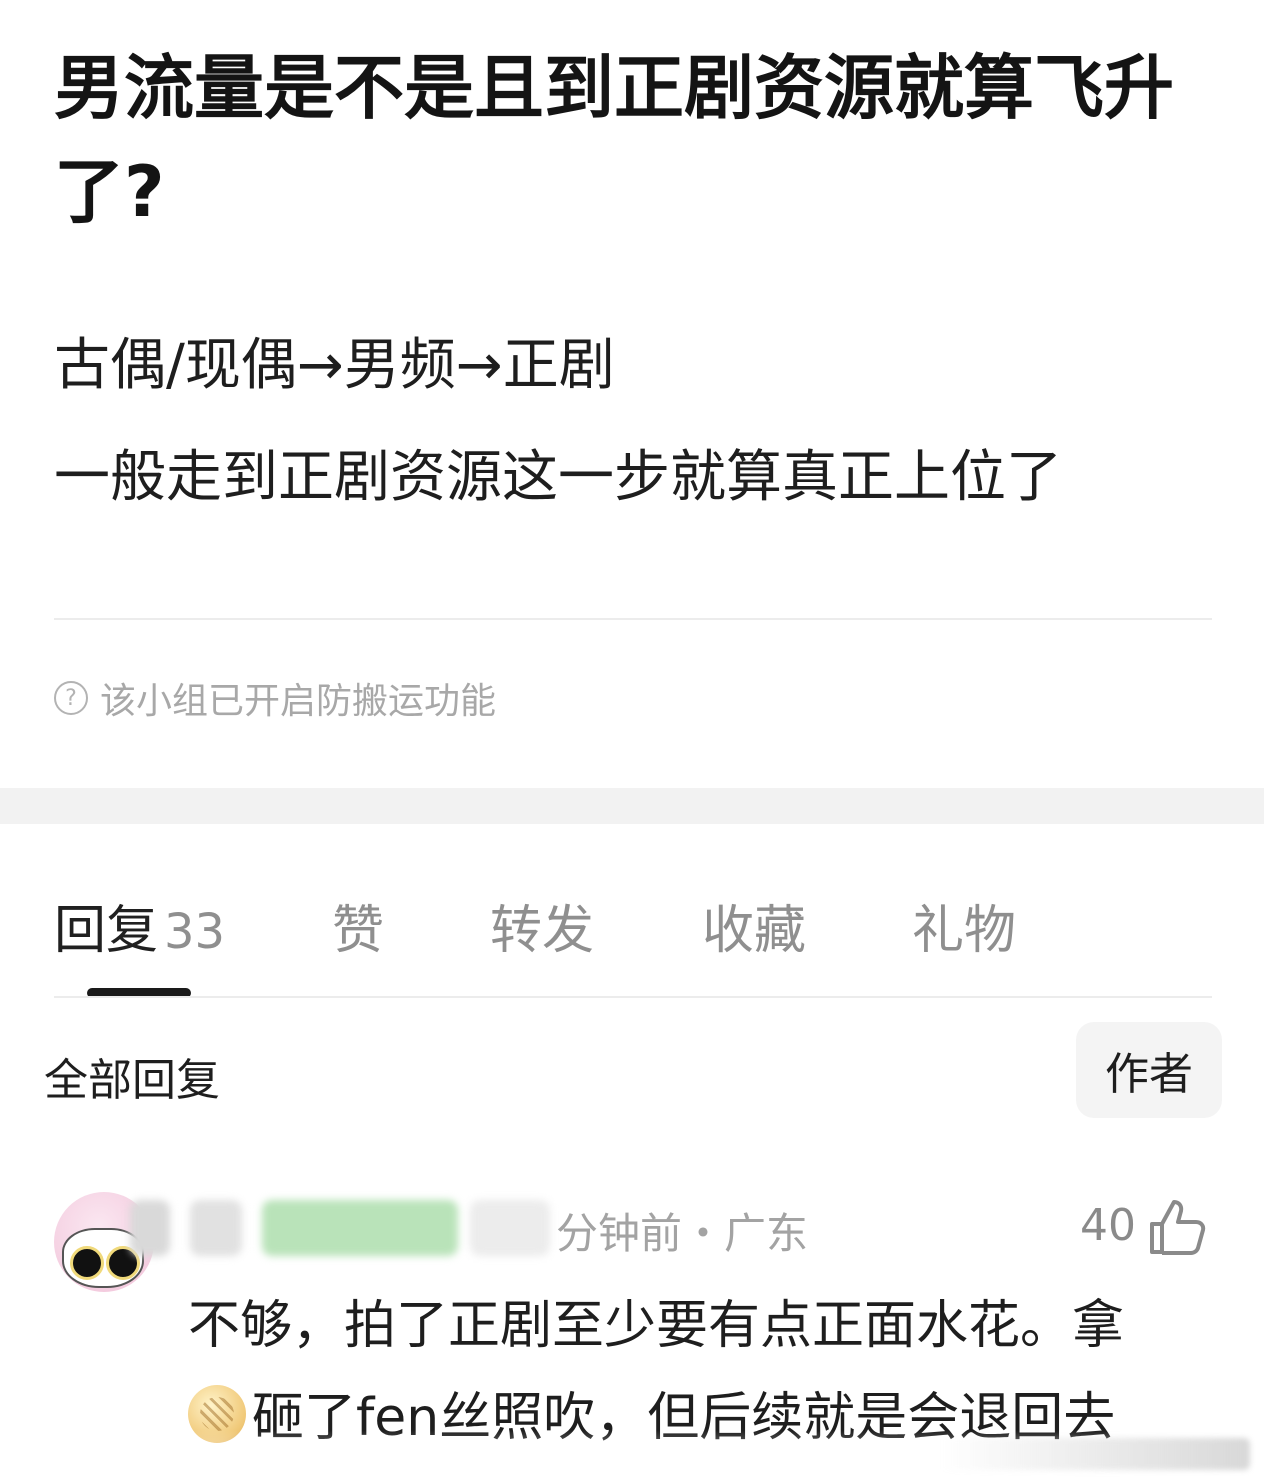 Image resolution: width=1264 pixels, height=1478 pixels. Describe the element at coordinates (87, 1263) in the screenshot. I see `avatar-eye` at that location.